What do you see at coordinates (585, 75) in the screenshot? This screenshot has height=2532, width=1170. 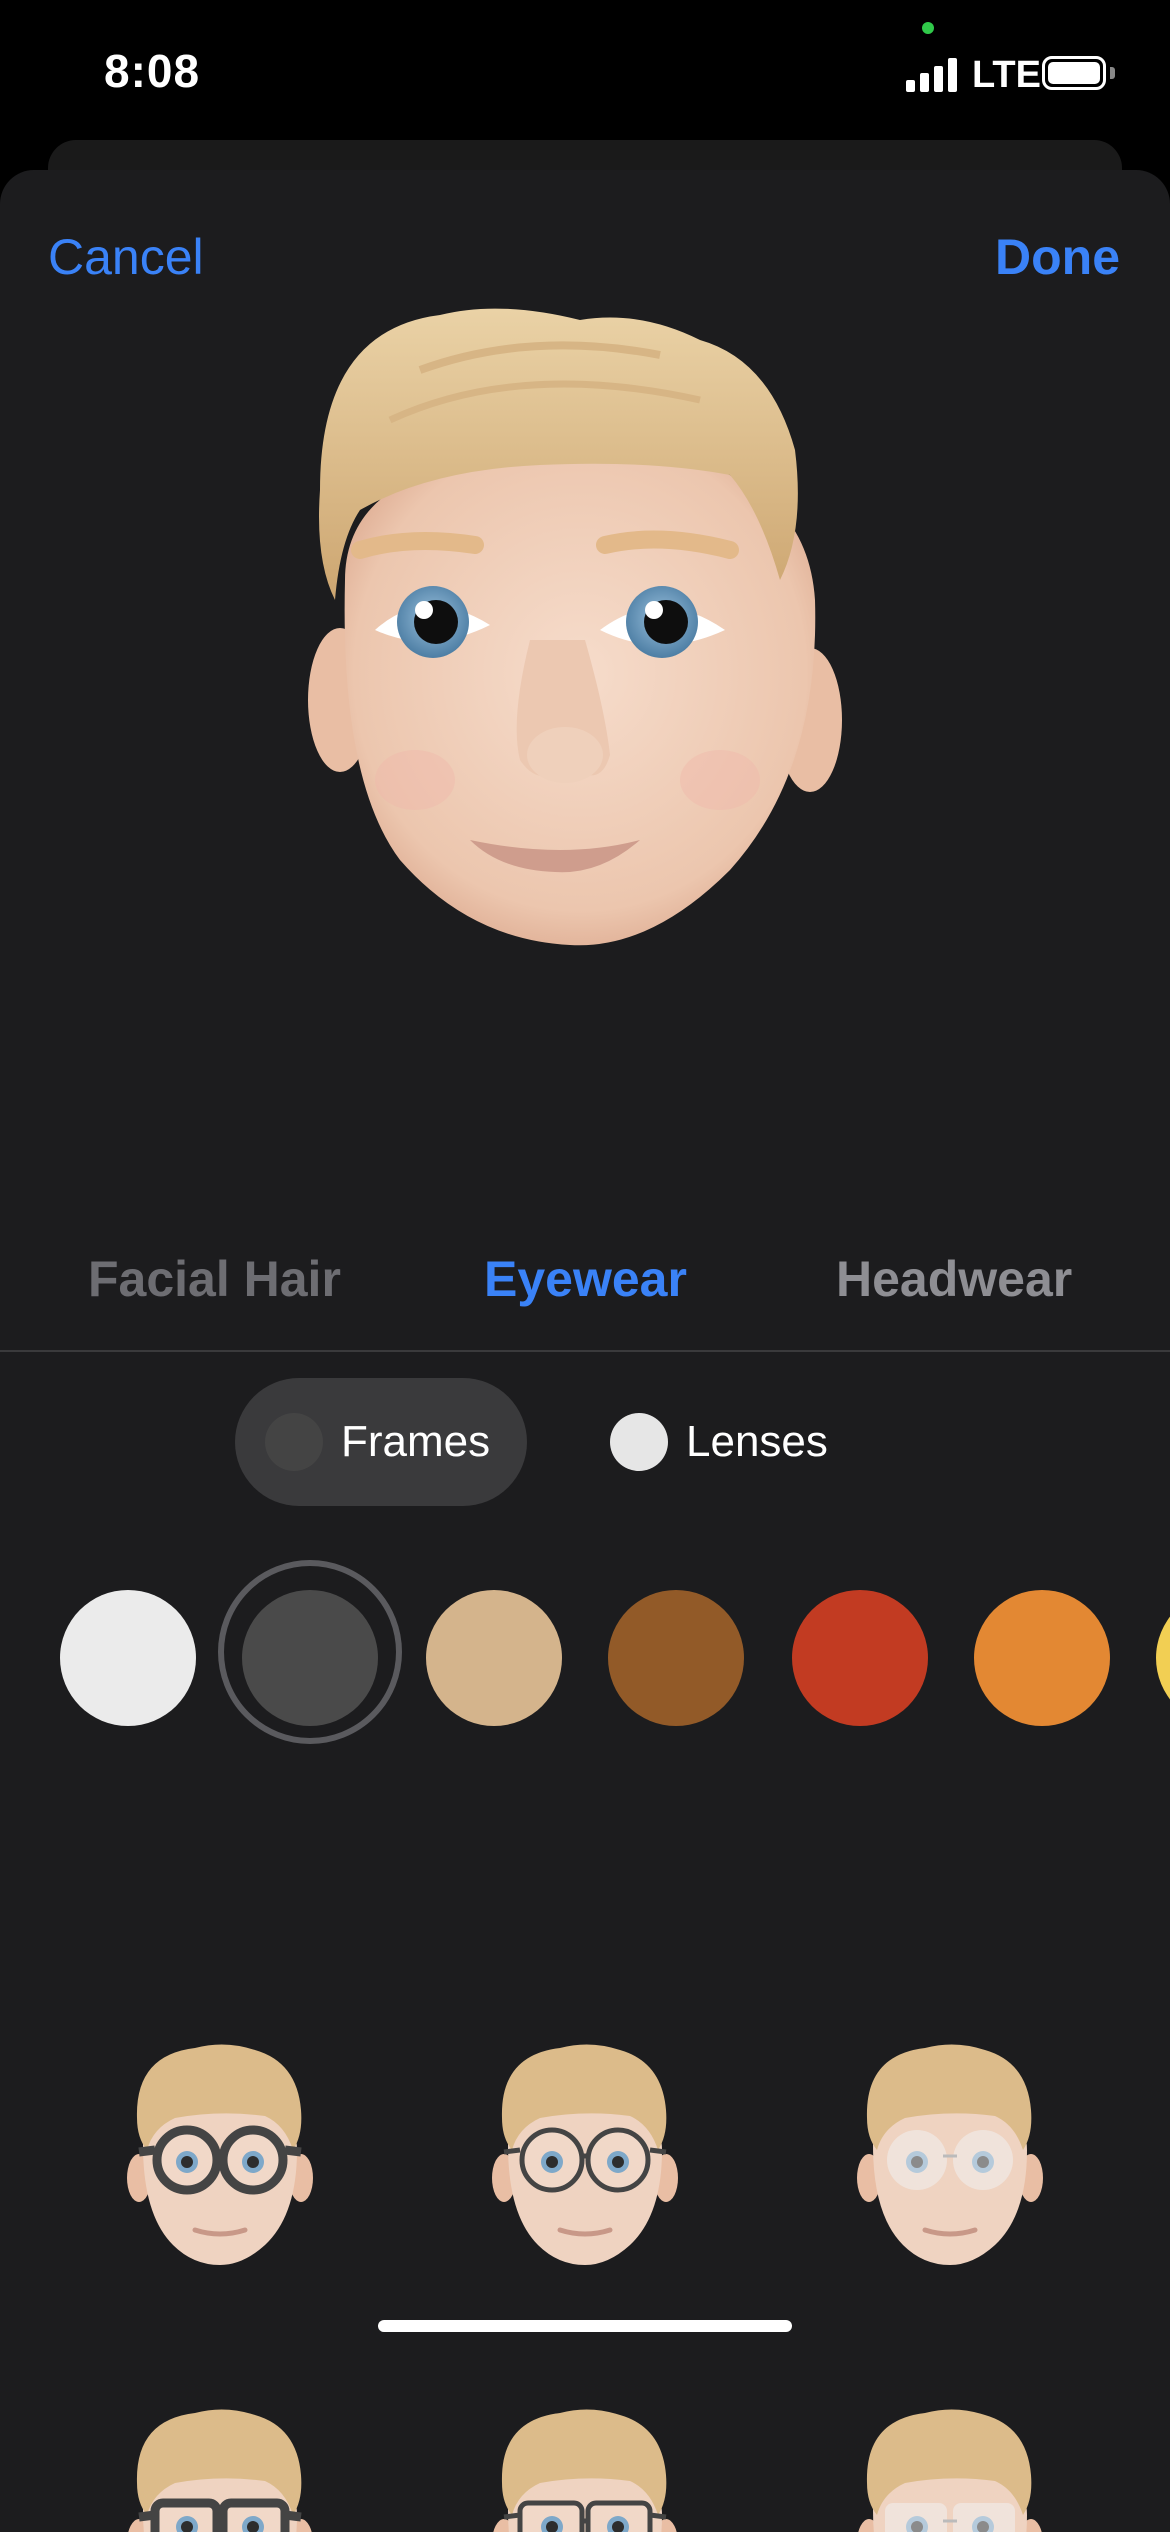 I see `status-bar: 8:08 LTE` at bounding box center [585, 75].